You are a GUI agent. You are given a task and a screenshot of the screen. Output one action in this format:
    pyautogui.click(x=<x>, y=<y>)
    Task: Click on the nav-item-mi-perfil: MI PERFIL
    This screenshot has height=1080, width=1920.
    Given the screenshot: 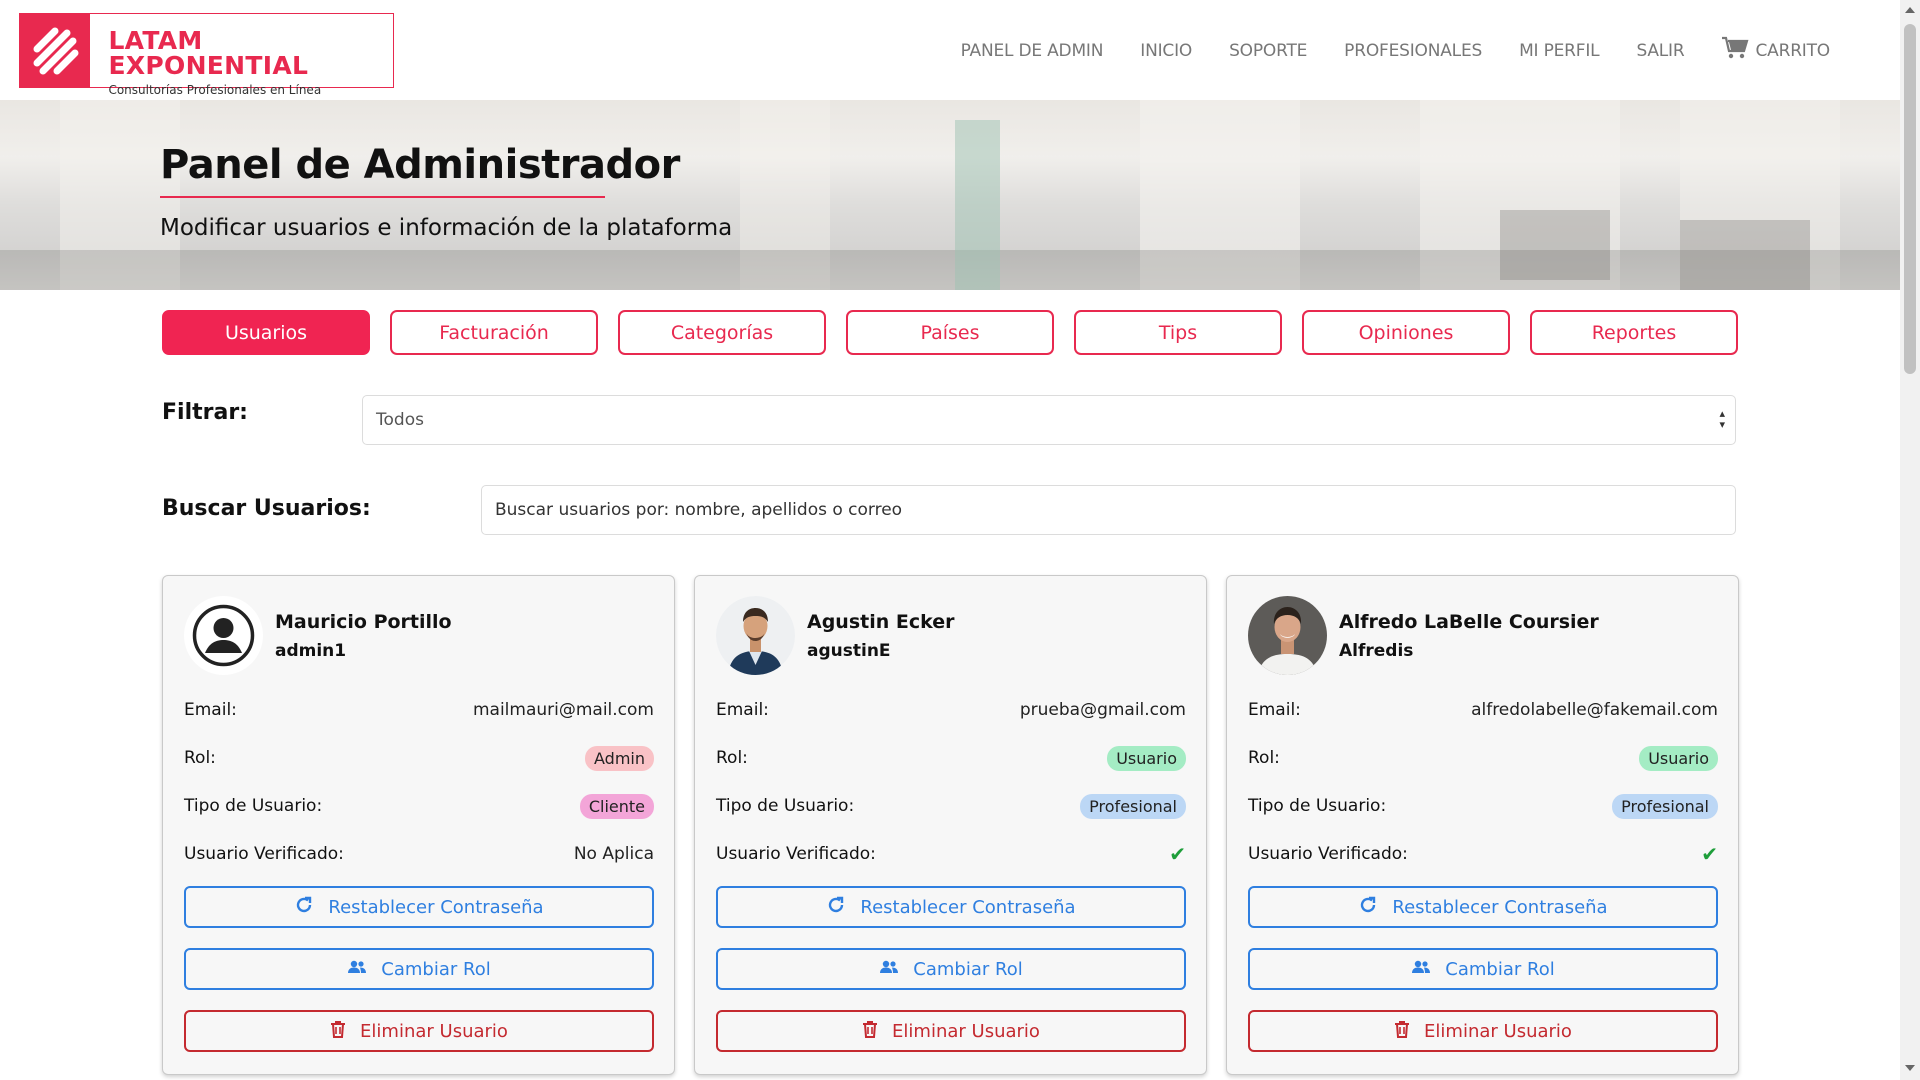 What is the action you would take?
    pyautogui.click(x=1559, y=50)
    